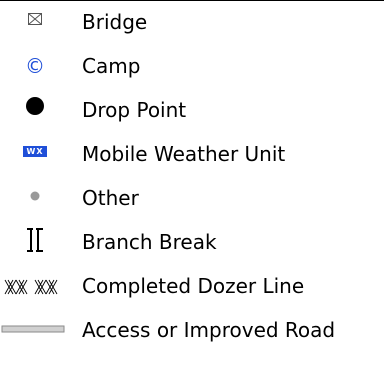 This screenshot has height=367, width=384. What do you see at coordinates (35, 198) in the screenshot?
I see `other-icon` at bounding box center [35, 198].